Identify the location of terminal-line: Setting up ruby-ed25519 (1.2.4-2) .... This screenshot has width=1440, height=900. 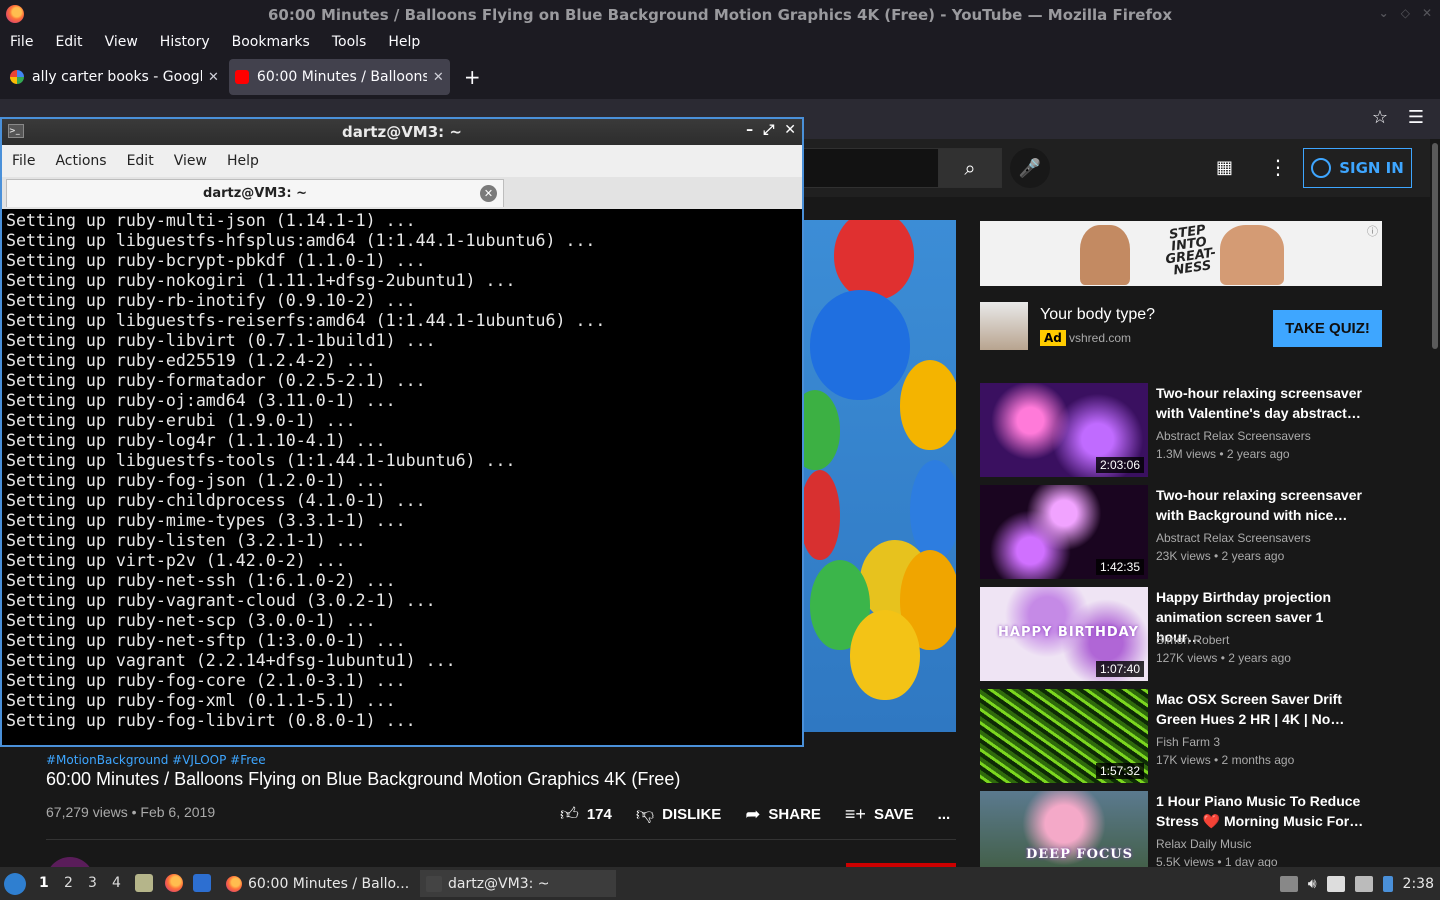
(191, 360).